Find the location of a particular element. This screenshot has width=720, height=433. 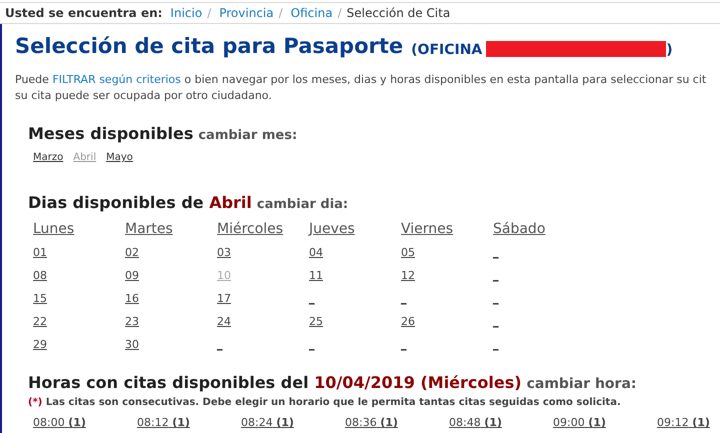

section-heading: Horas con citas disponibles del 10/04/2019 (Miércoles) is located at coordinates (275, 383).